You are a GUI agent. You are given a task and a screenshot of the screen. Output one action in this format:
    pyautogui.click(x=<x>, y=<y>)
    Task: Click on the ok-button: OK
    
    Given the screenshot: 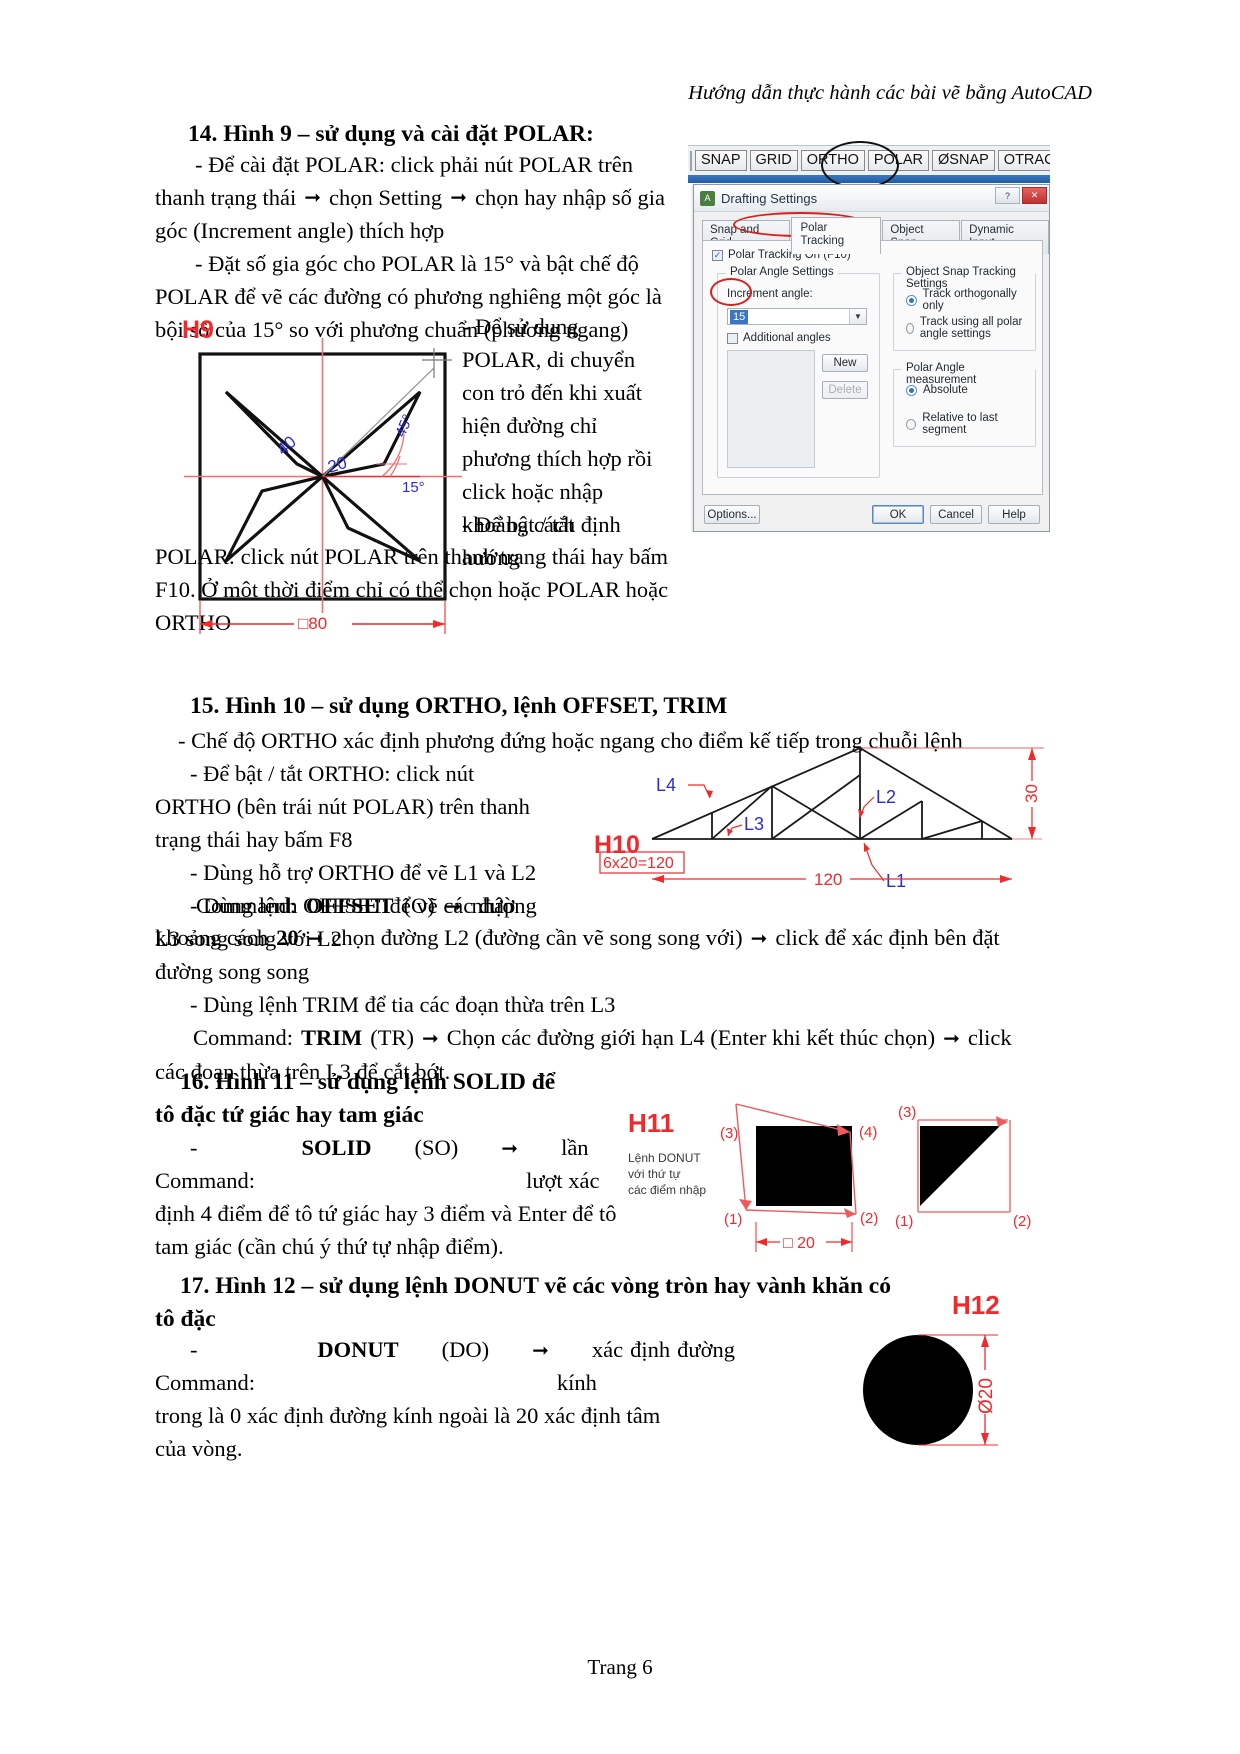 What is the action you would take?
    pyautogui.click(x=898, y=514)
    